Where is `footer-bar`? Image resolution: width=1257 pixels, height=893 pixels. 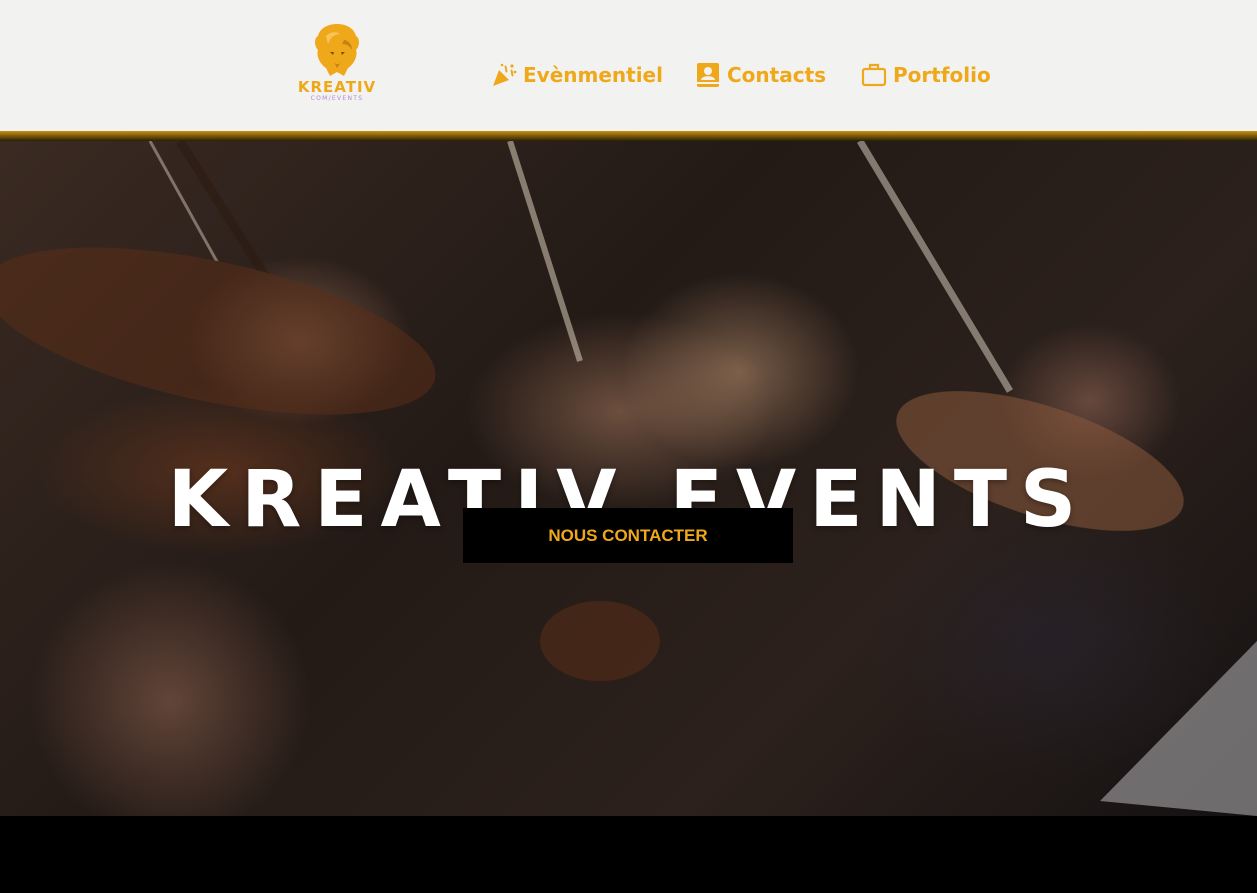 footer-bar is located at coordinates (628, 854).